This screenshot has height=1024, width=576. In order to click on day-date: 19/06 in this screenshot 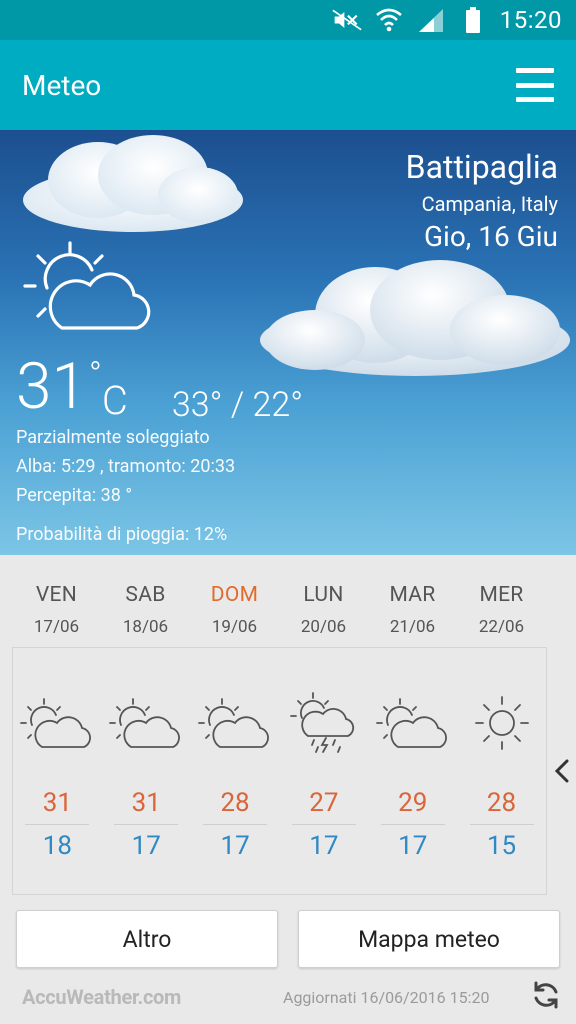, I will do `click(234, 627)`.